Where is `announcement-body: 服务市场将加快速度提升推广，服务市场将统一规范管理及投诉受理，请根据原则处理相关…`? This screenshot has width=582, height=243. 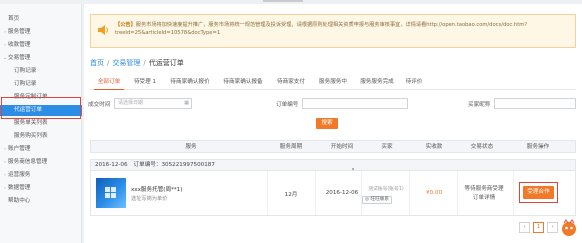
announcement-body: 服务市场将加快速度提升推广，服务市场将统一规范管理及投诉受理，请根据原则处理相关… is located at coordinates (321, 29).